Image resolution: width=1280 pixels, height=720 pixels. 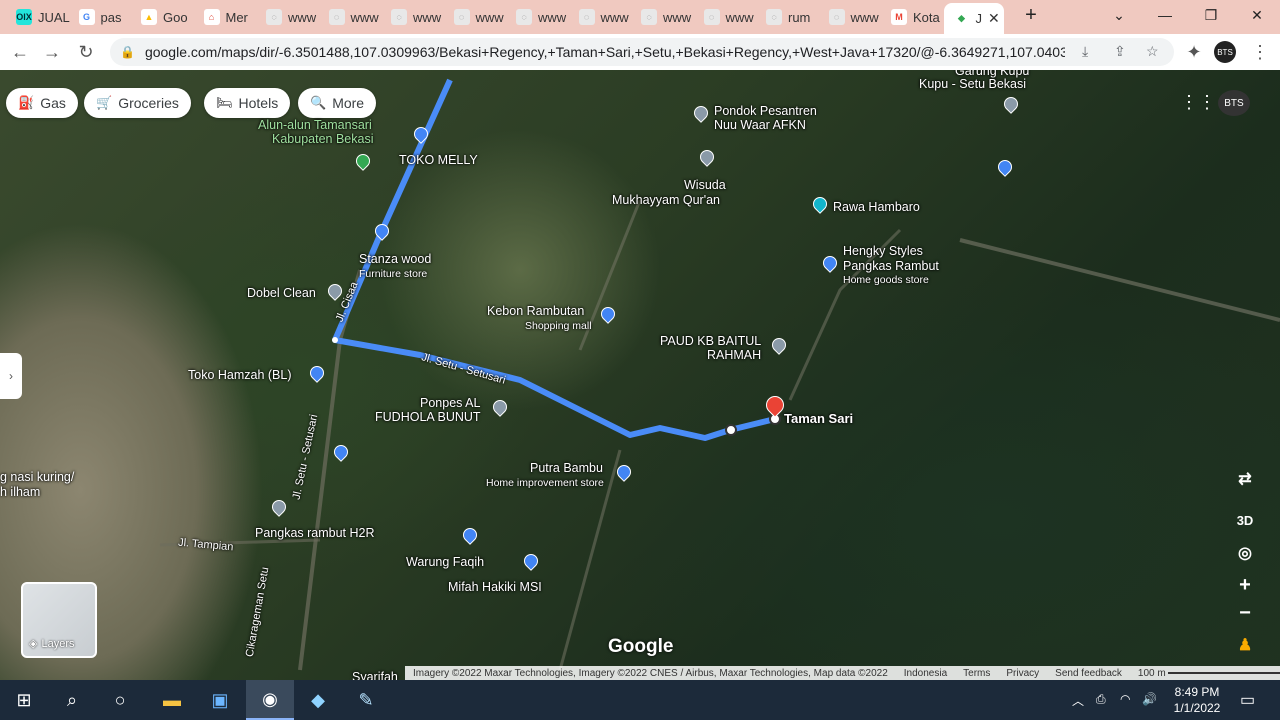 What do you see at coordinates (1031, 15) in the screenshot?
I see `new-tab-button: +` at bounding box center [1031, 15].